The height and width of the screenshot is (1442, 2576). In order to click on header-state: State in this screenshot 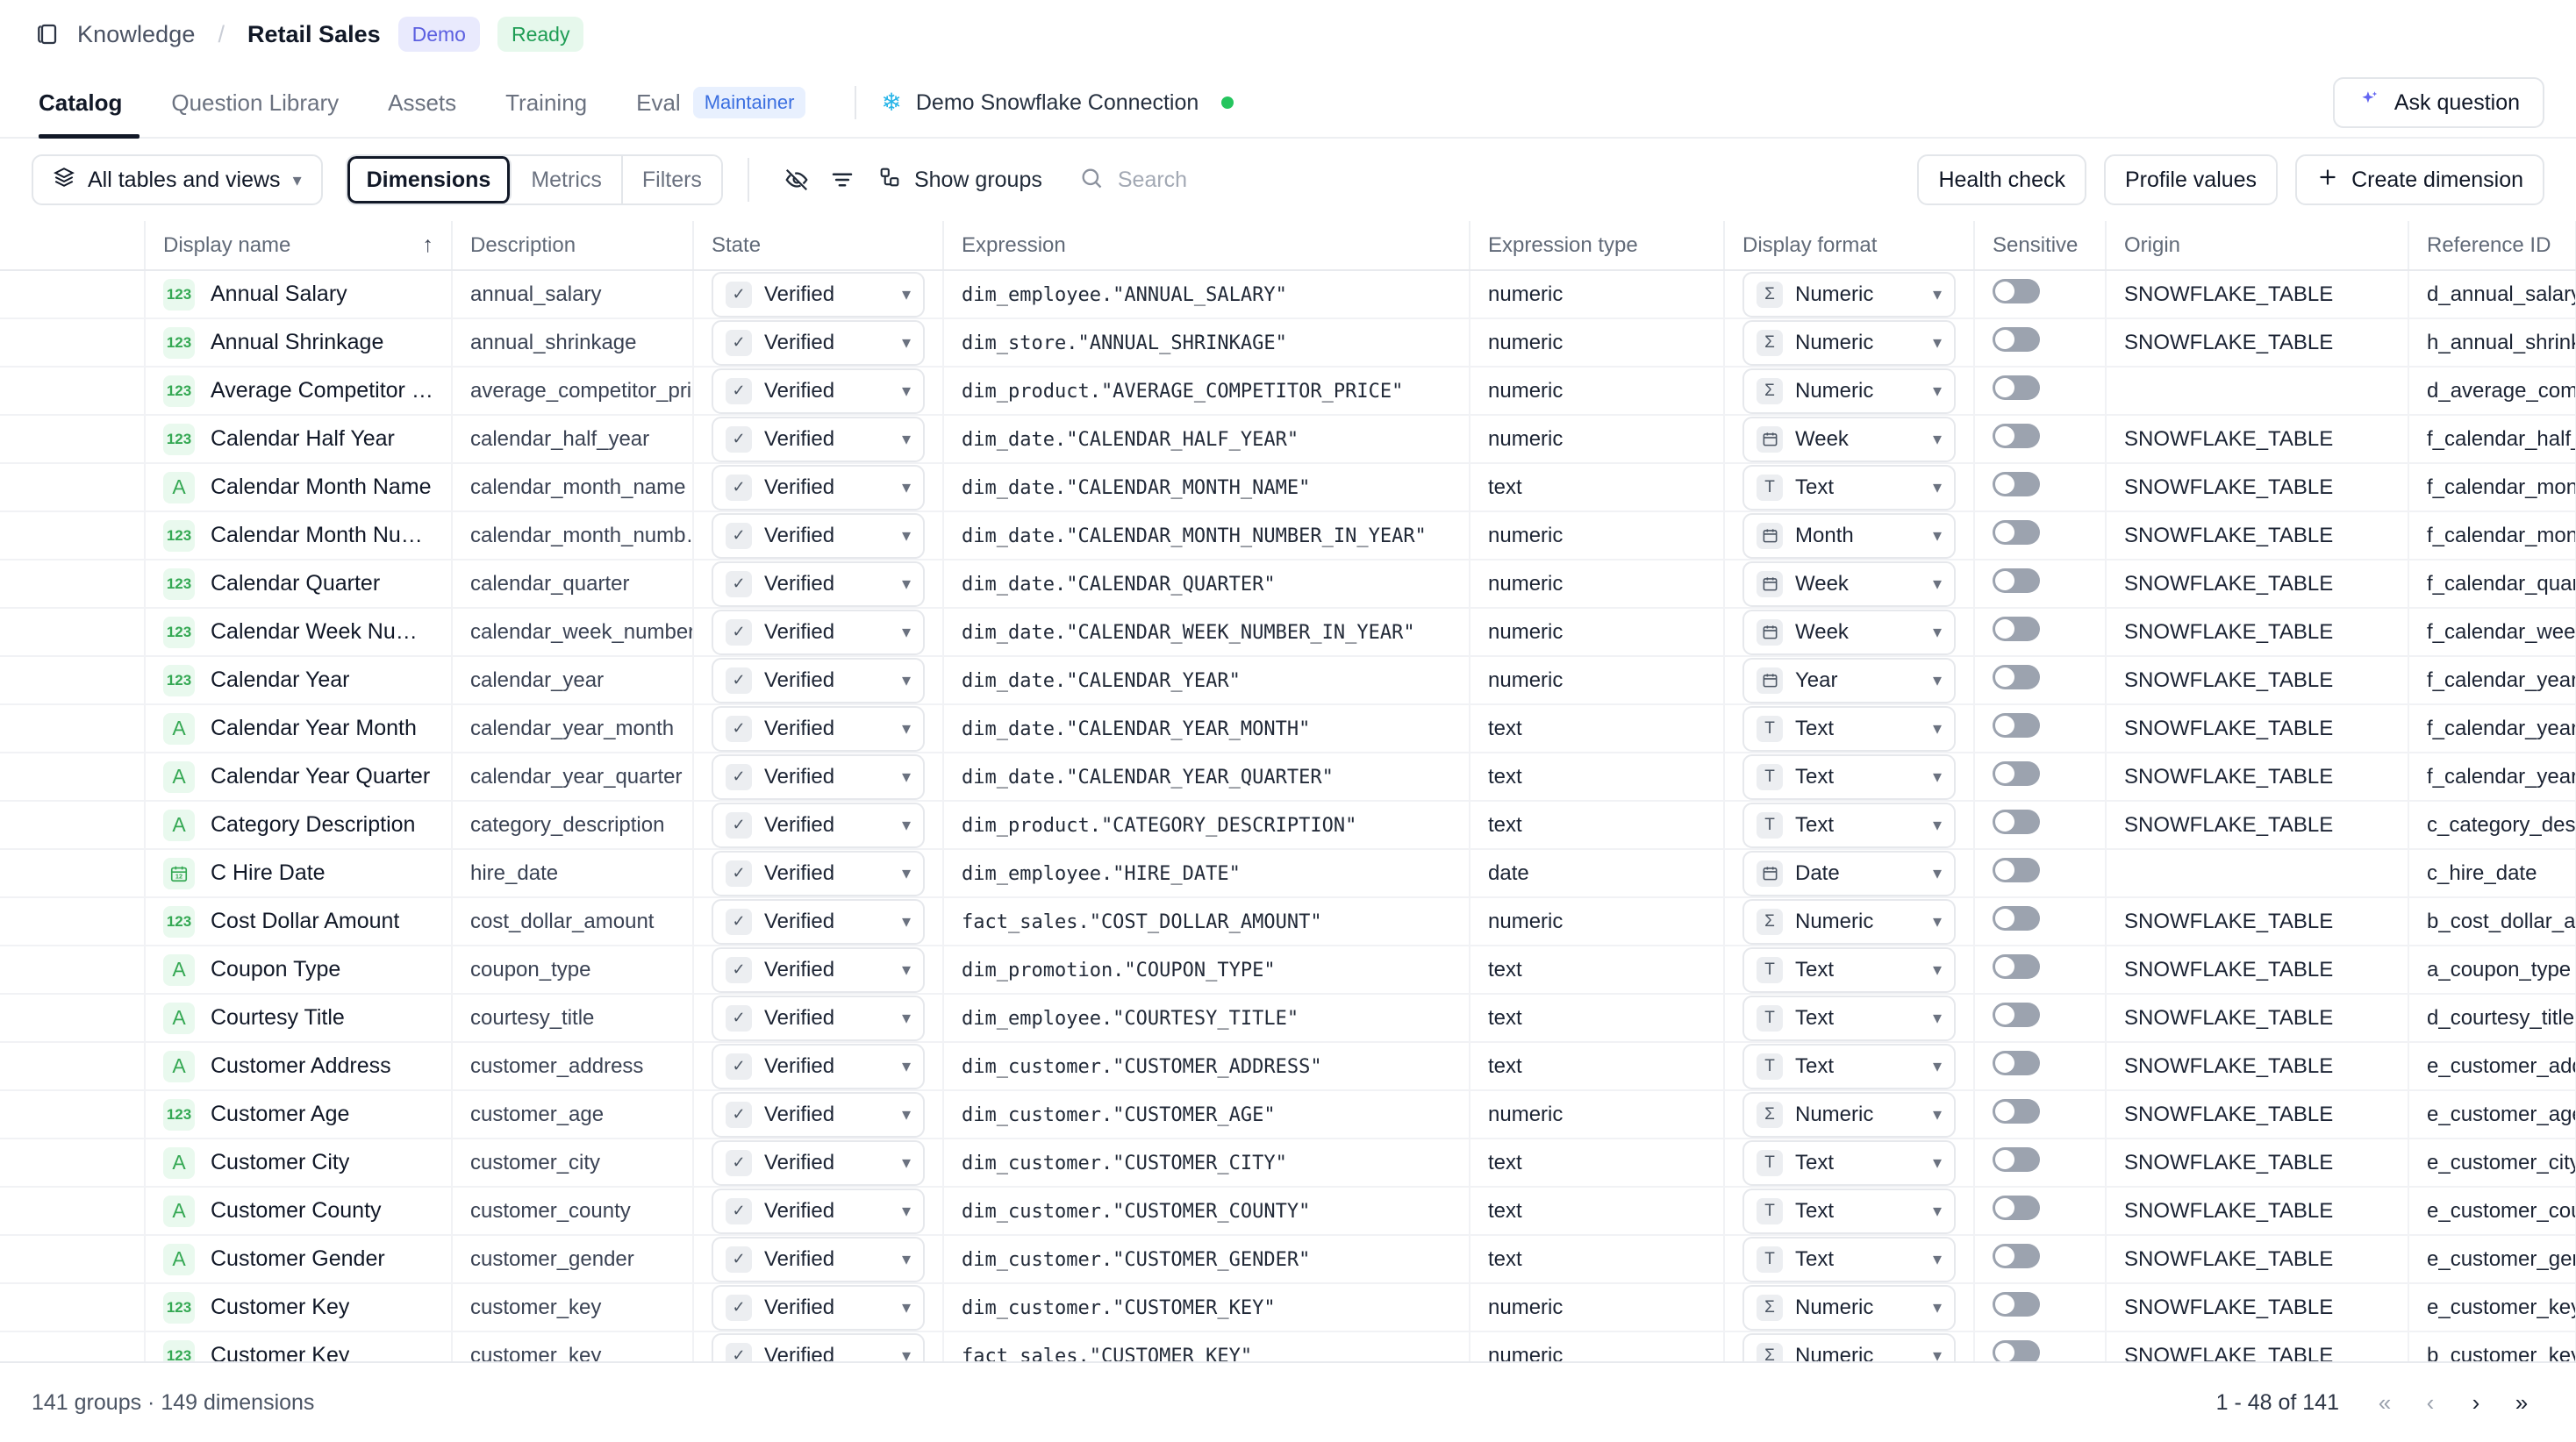, I will do `click(818, 246)`.